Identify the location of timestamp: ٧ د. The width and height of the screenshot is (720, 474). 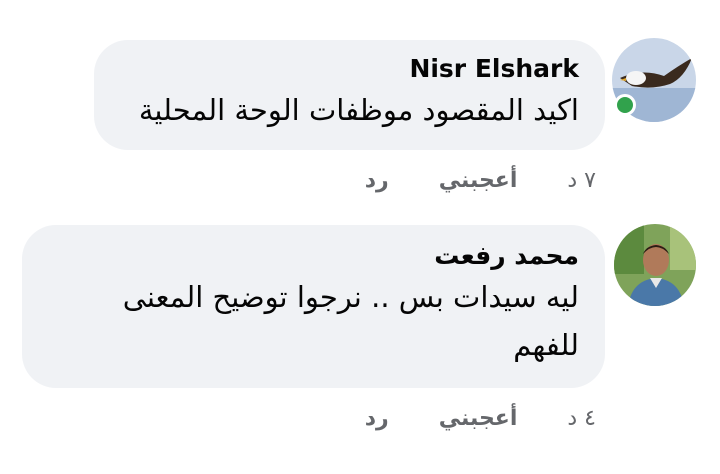
(581, 180).